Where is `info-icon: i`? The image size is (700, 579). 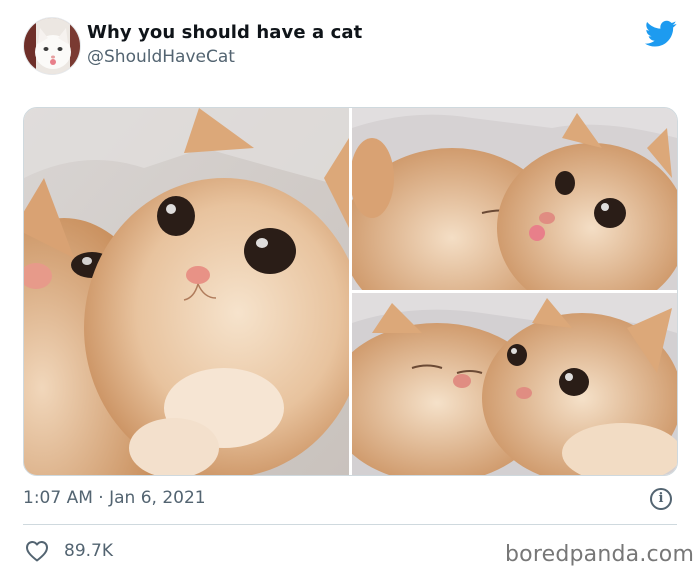
info-icon: i is located at coordinates (661, 499).